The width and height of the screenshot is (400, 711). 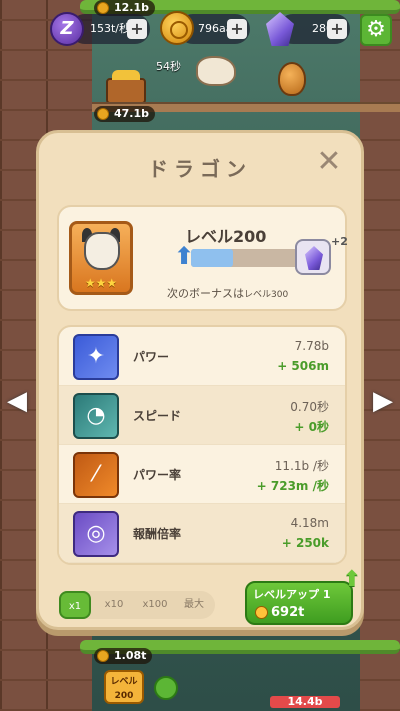 What do you see at coordinates (216, 71) in the screenshot?
I see `dragon-creature` at bounding box center [216, 71].